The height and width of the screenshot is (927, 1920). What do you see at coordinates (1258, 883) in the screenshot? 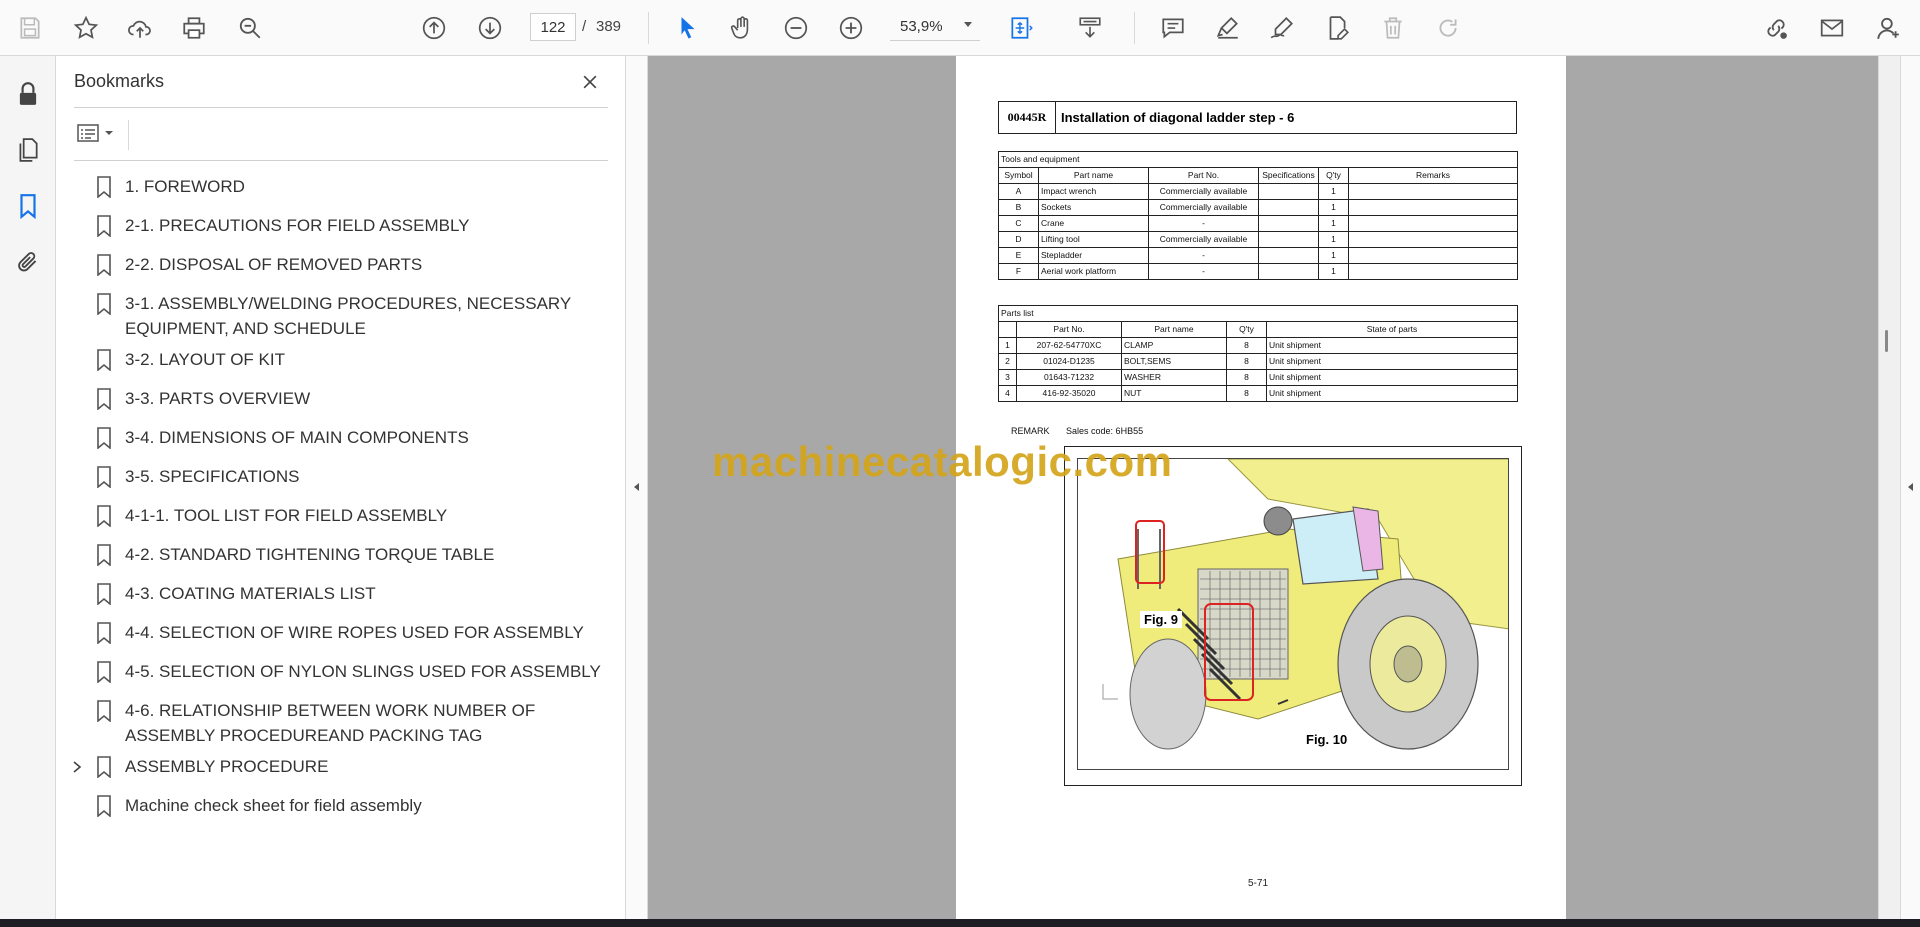
I see `page-footer-number: 5-71` at bounding box center [1258, 883].